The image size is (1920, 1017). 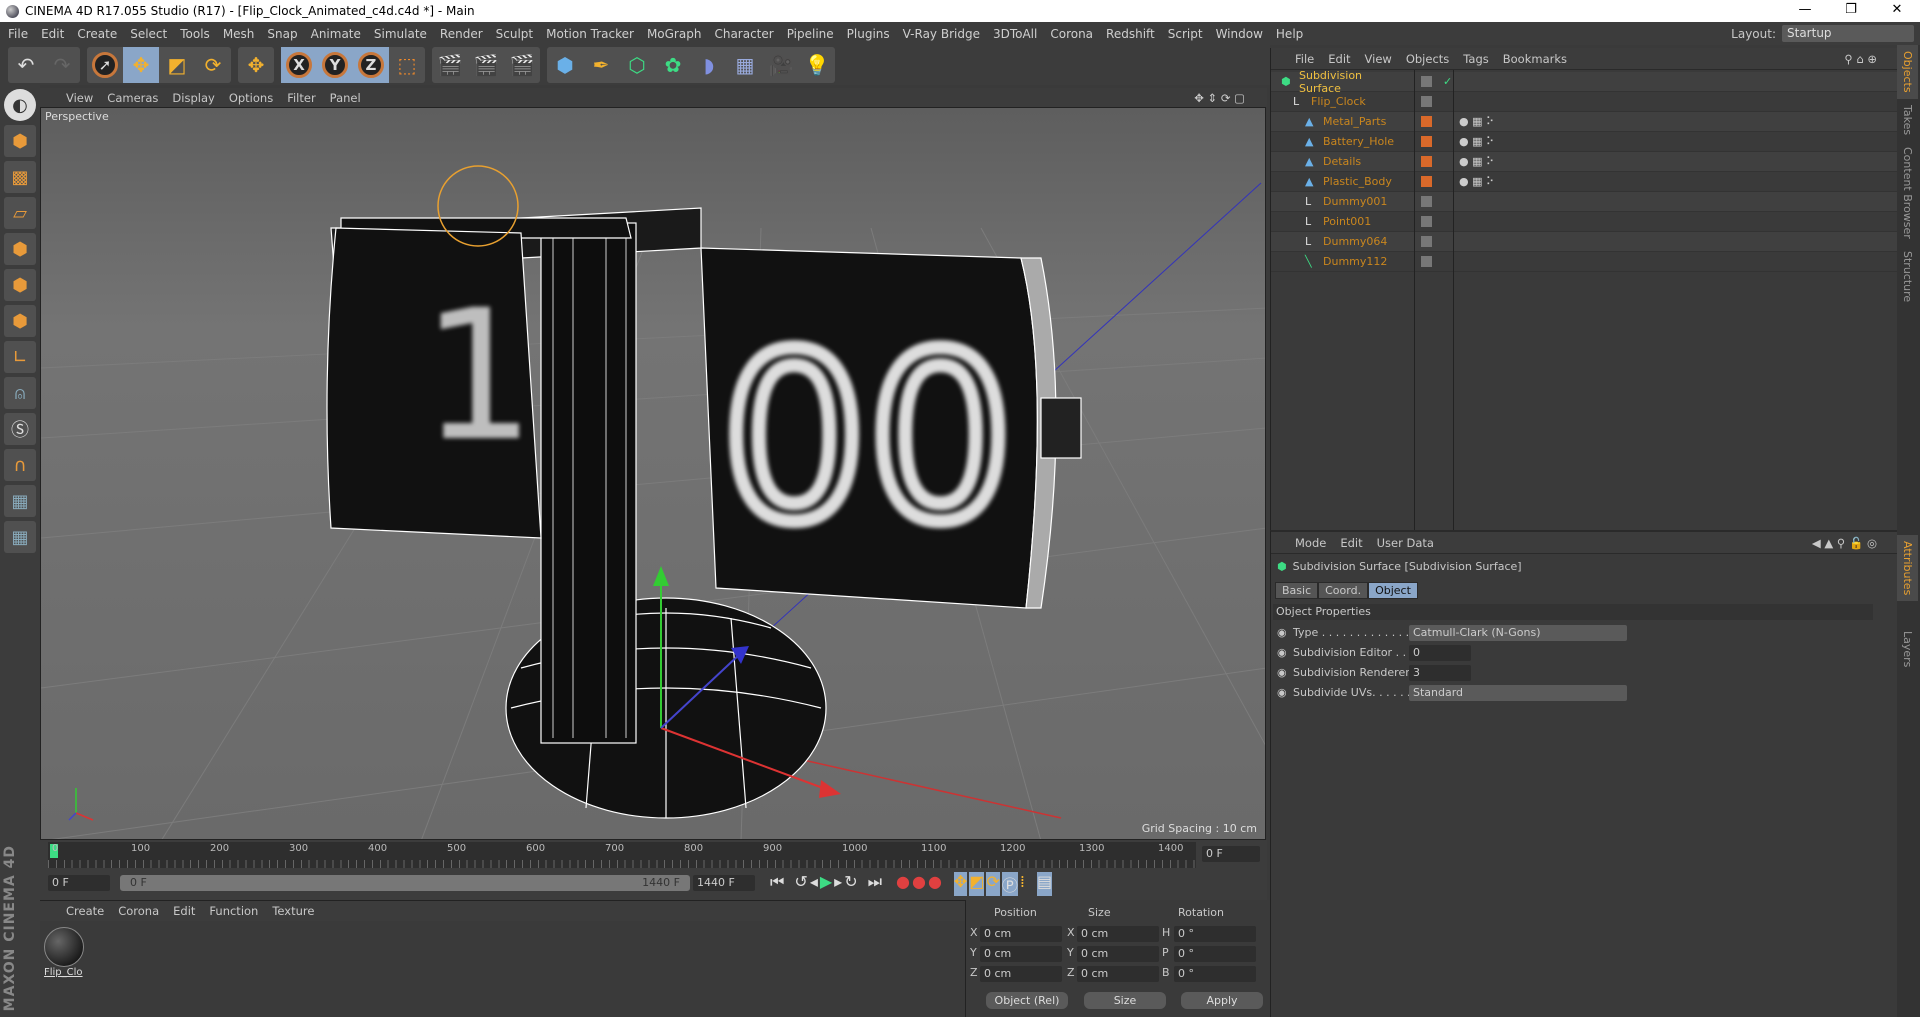 What do you see at coordinates (1584, 242) in the screenshot?
I see `object-row: L Dummy064` at bounding box center [1584, 242].